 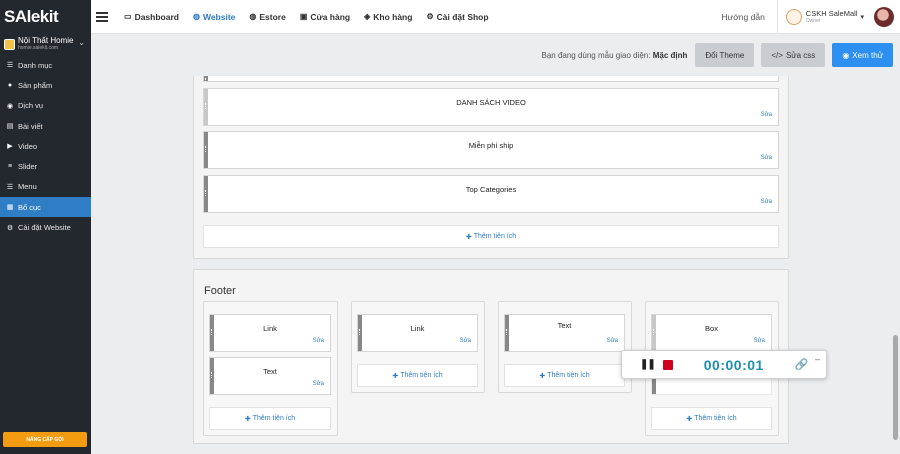 What do you see at coordinates (667, 364) in the screenshot?
I see `stop-icon` at bounding box center [667, 364].